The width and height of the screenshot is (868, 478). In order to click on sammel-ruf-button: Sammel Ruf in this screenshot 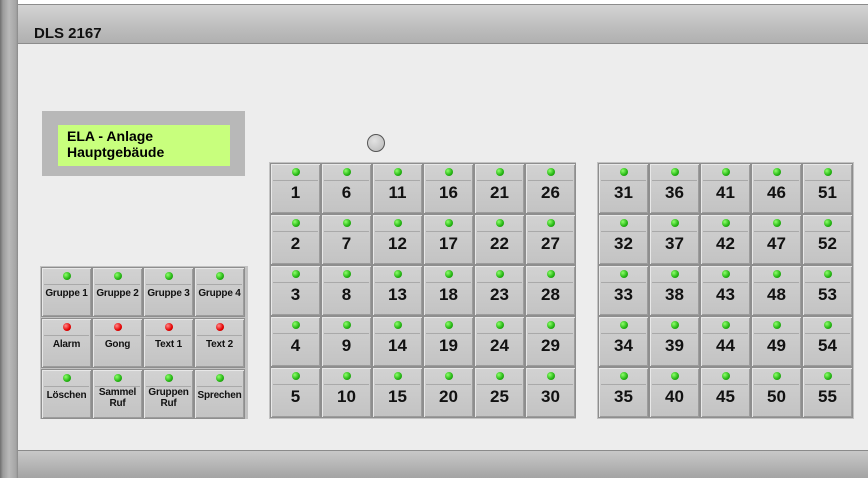, I will do `click(117, 394)`.